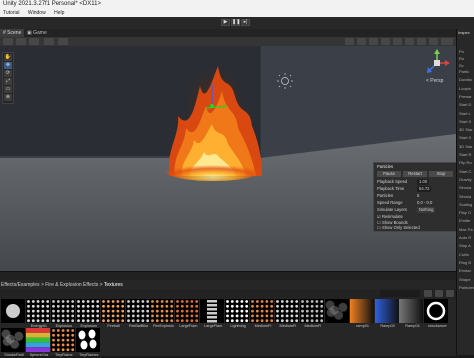 The height and width of the screenshot is (358, 474). Describe the element at coordinates (238, 326) in the screenshot. I see `asset-name: Lightning` at that location.